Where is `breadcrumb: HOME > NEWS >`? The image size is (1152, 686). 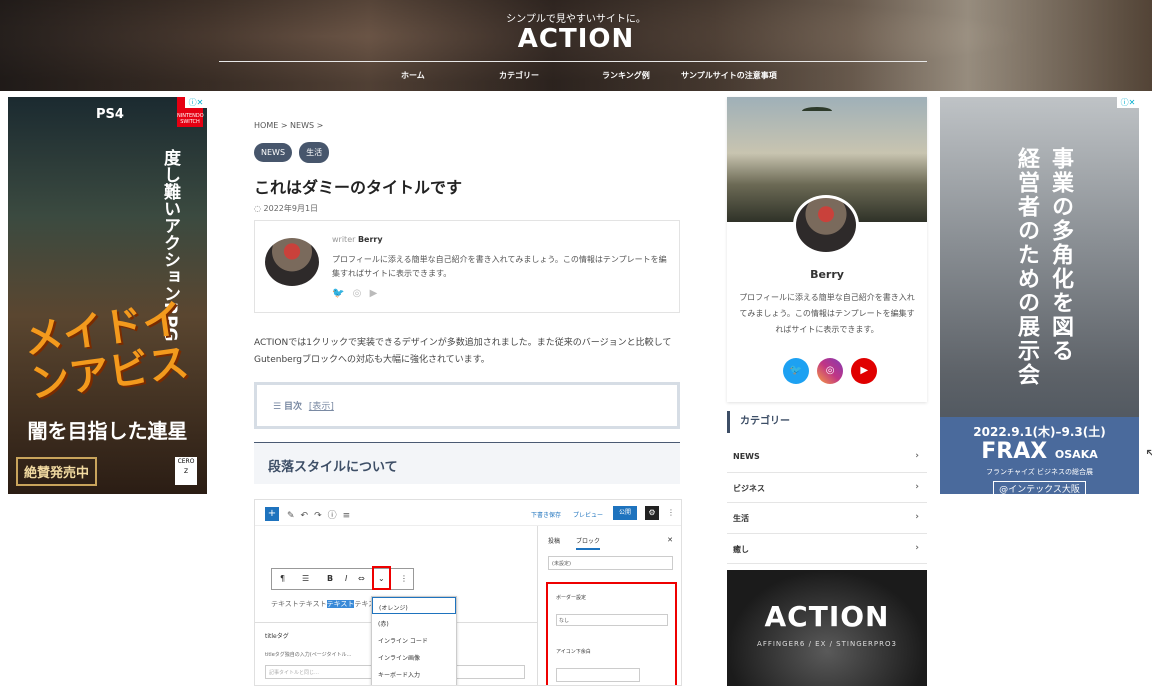
breadcrumb: HOME > NEWS > is located at coordinates (288, 125).